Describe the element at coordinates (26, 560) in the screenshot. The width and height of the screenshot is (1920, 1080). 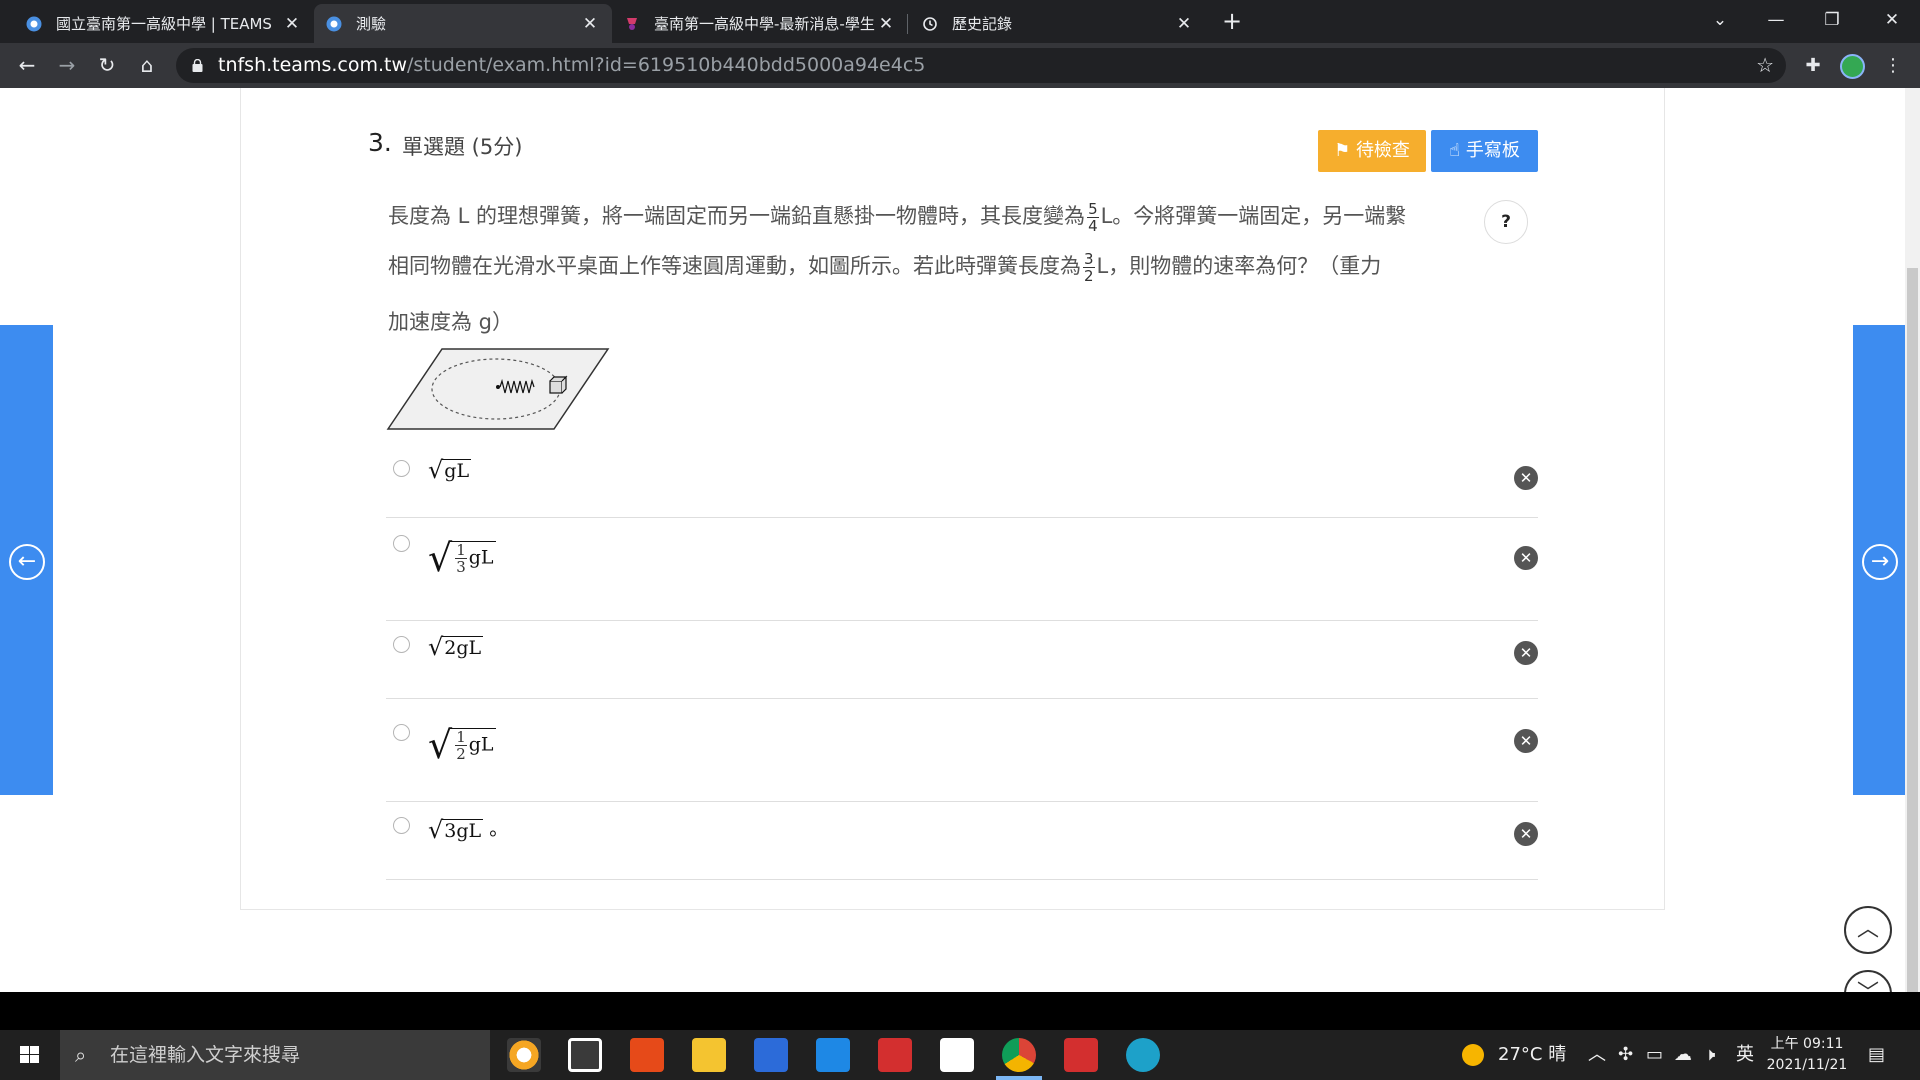
I see `previous-question-button: ←` at that location.